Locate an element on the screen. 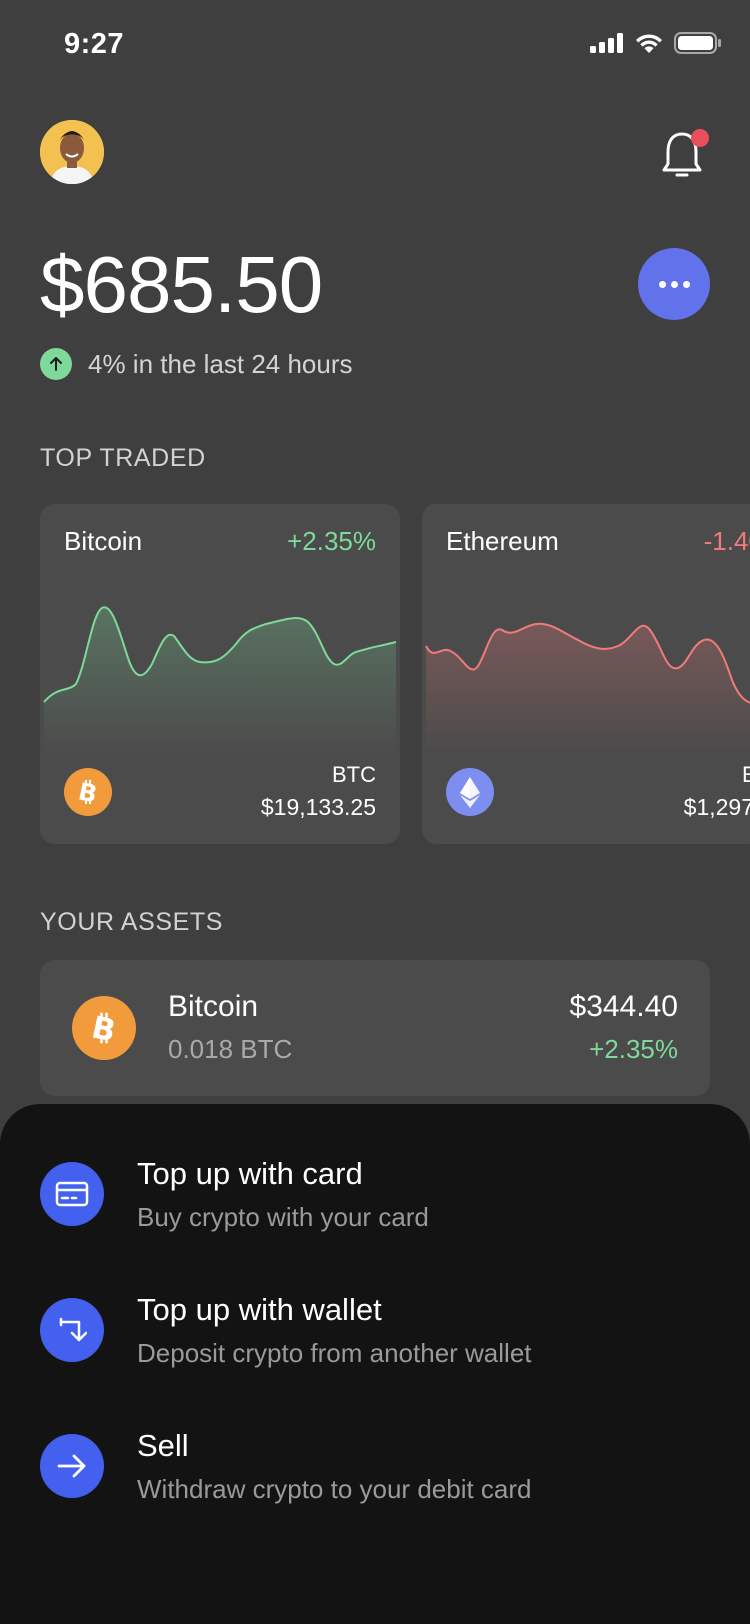 The height and width of the screenshot is (1624, 750). wifi-icon is located at coordinates (649, 43).